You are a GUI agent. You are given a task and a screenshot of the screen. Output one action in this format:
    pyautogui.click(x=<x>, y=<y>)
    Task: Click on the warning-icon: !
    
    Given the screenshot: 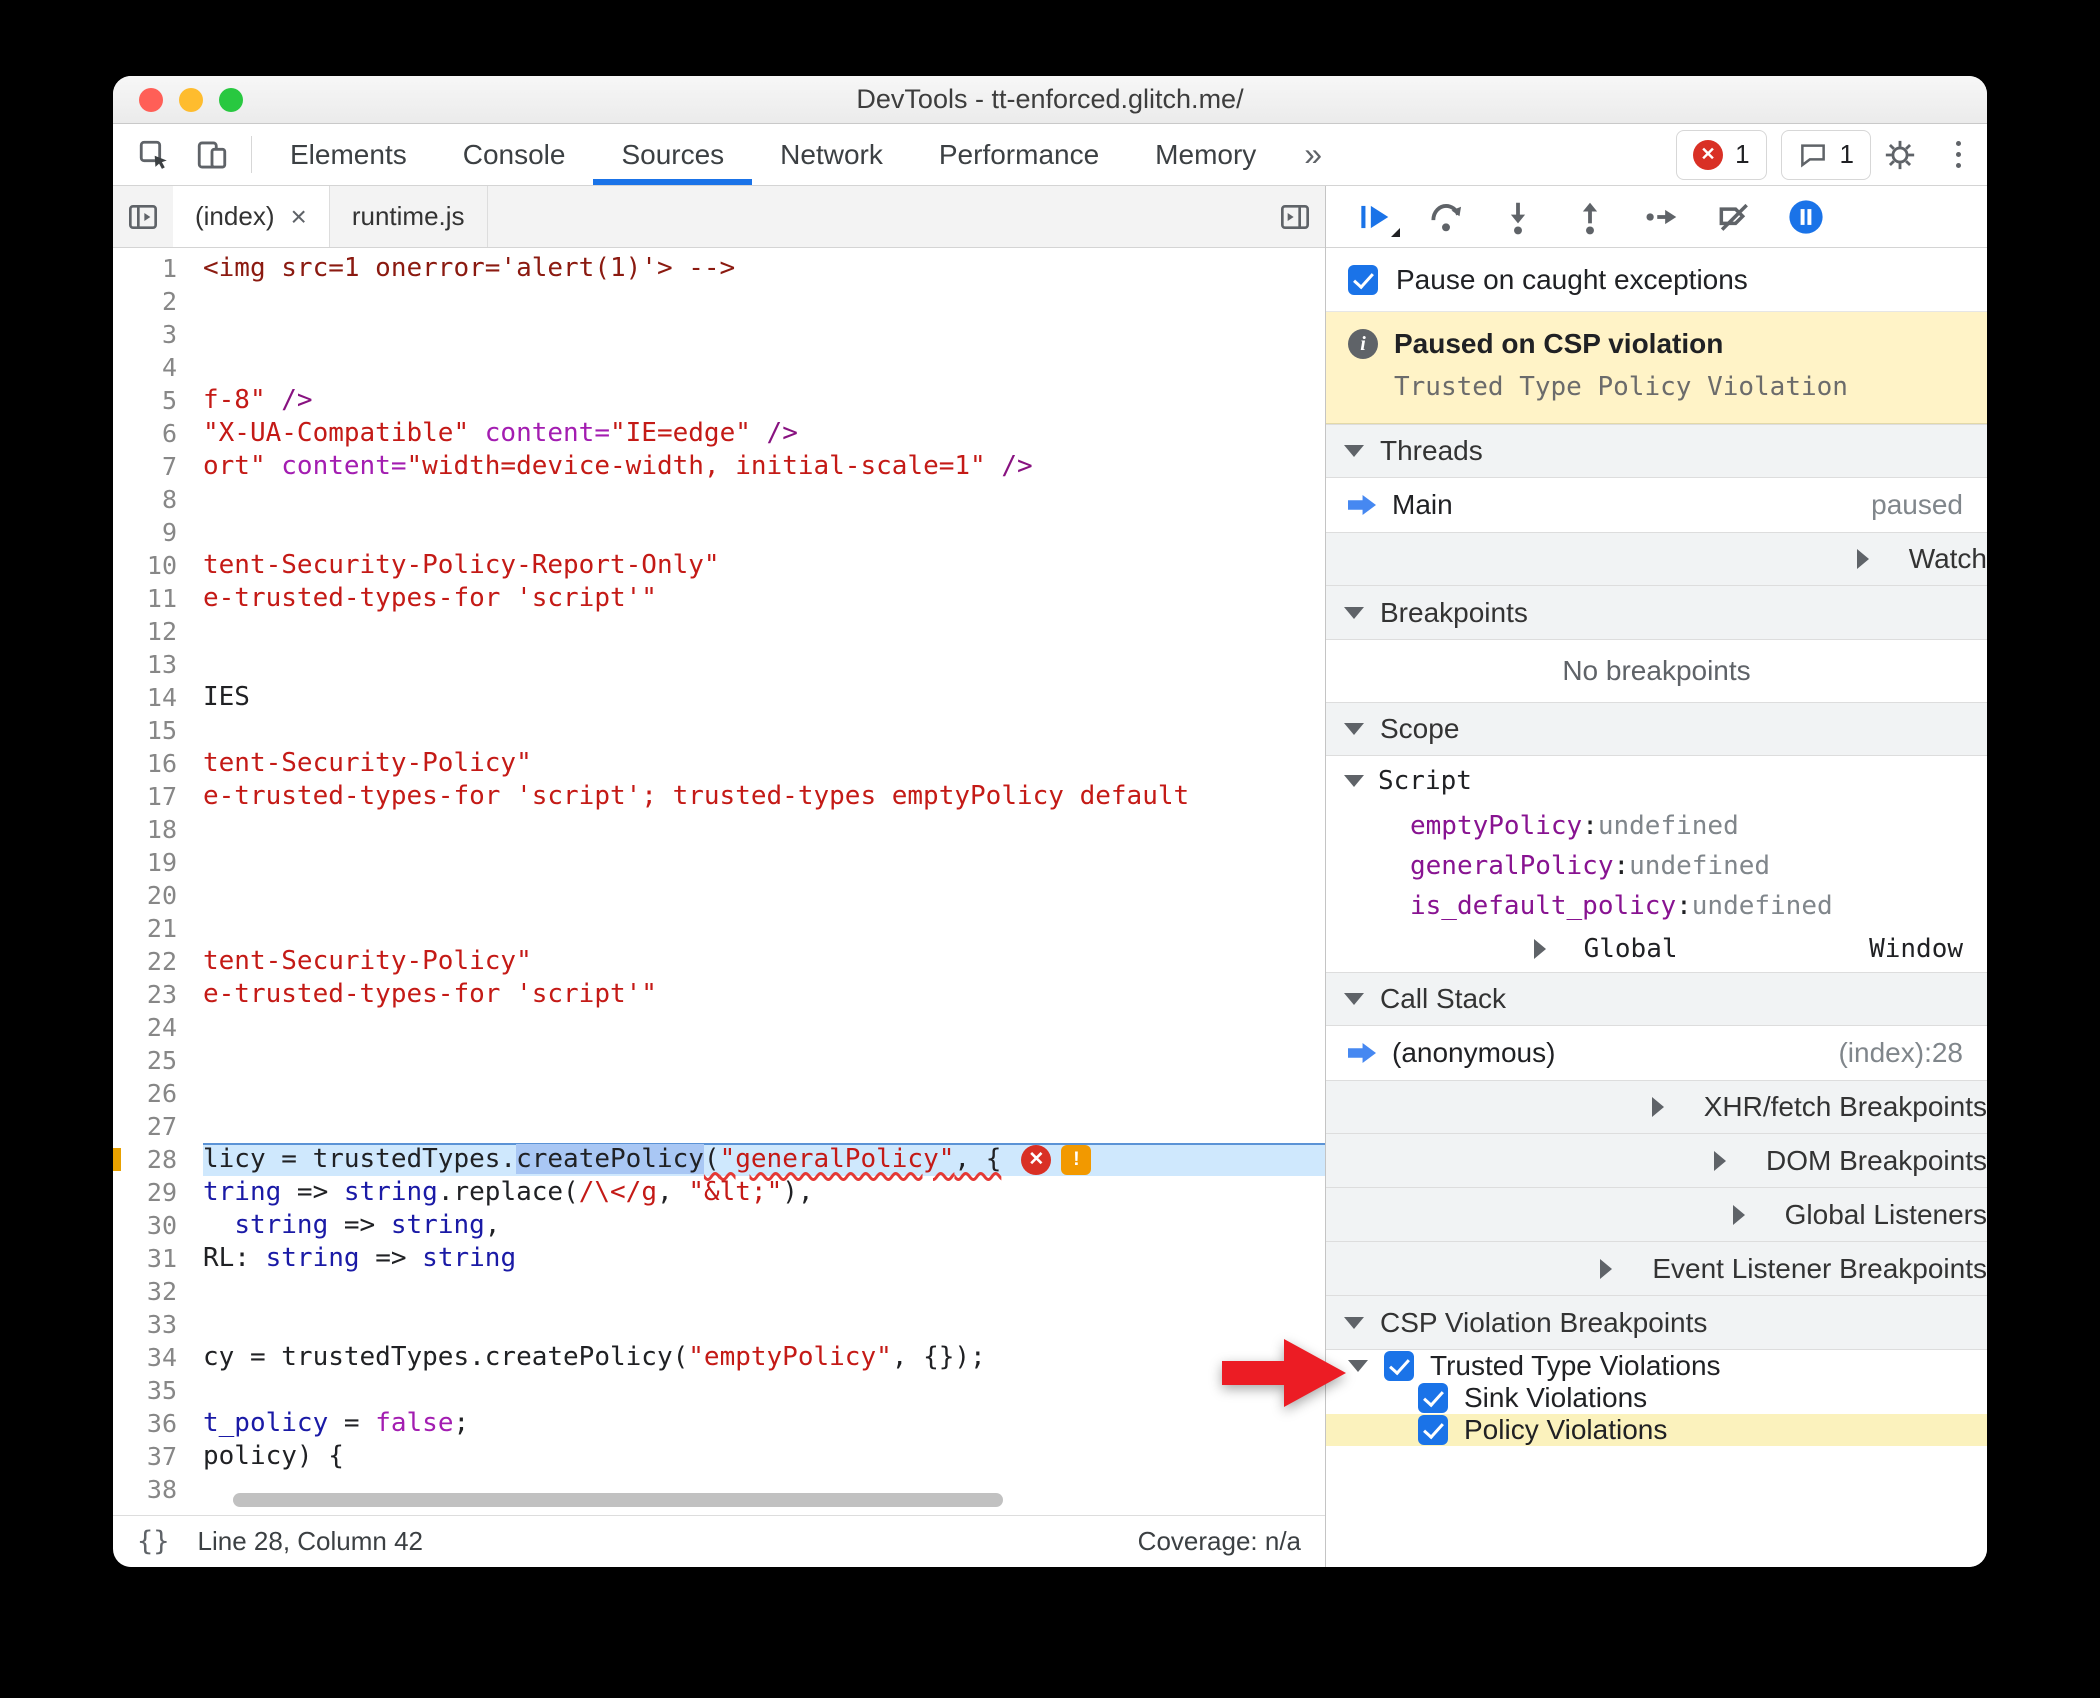 What is the action you would take?
    pyautogui.click(x=1076, y=1159)
    